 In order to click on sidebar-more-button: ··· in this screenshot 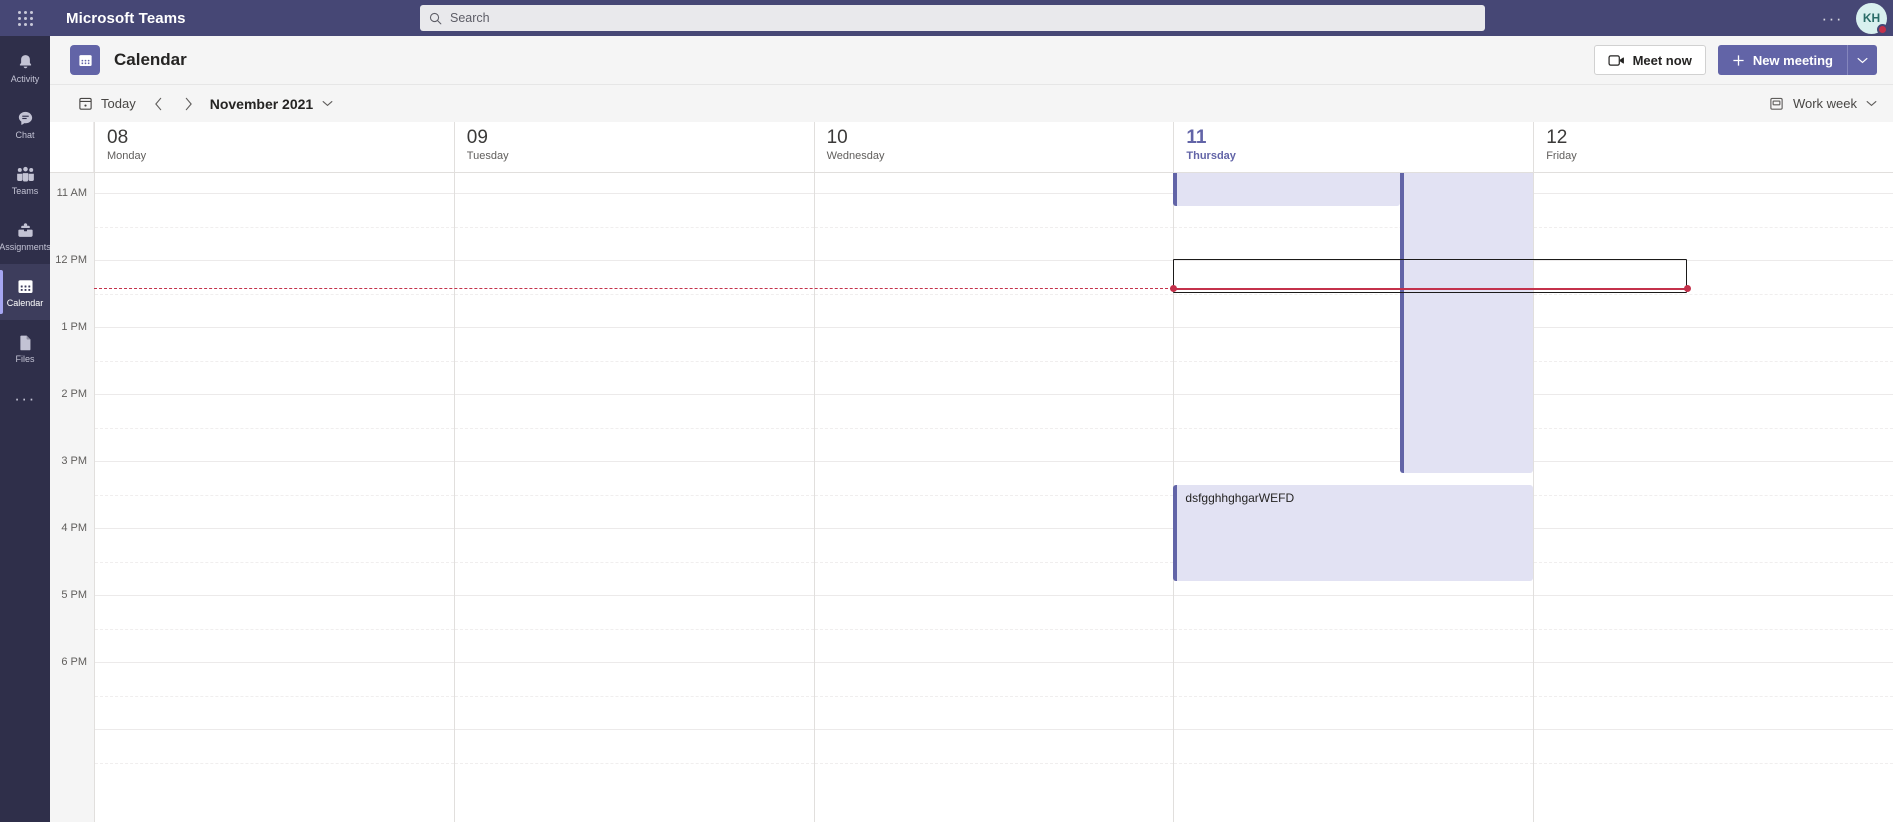, I will do `click(25, 399)`.